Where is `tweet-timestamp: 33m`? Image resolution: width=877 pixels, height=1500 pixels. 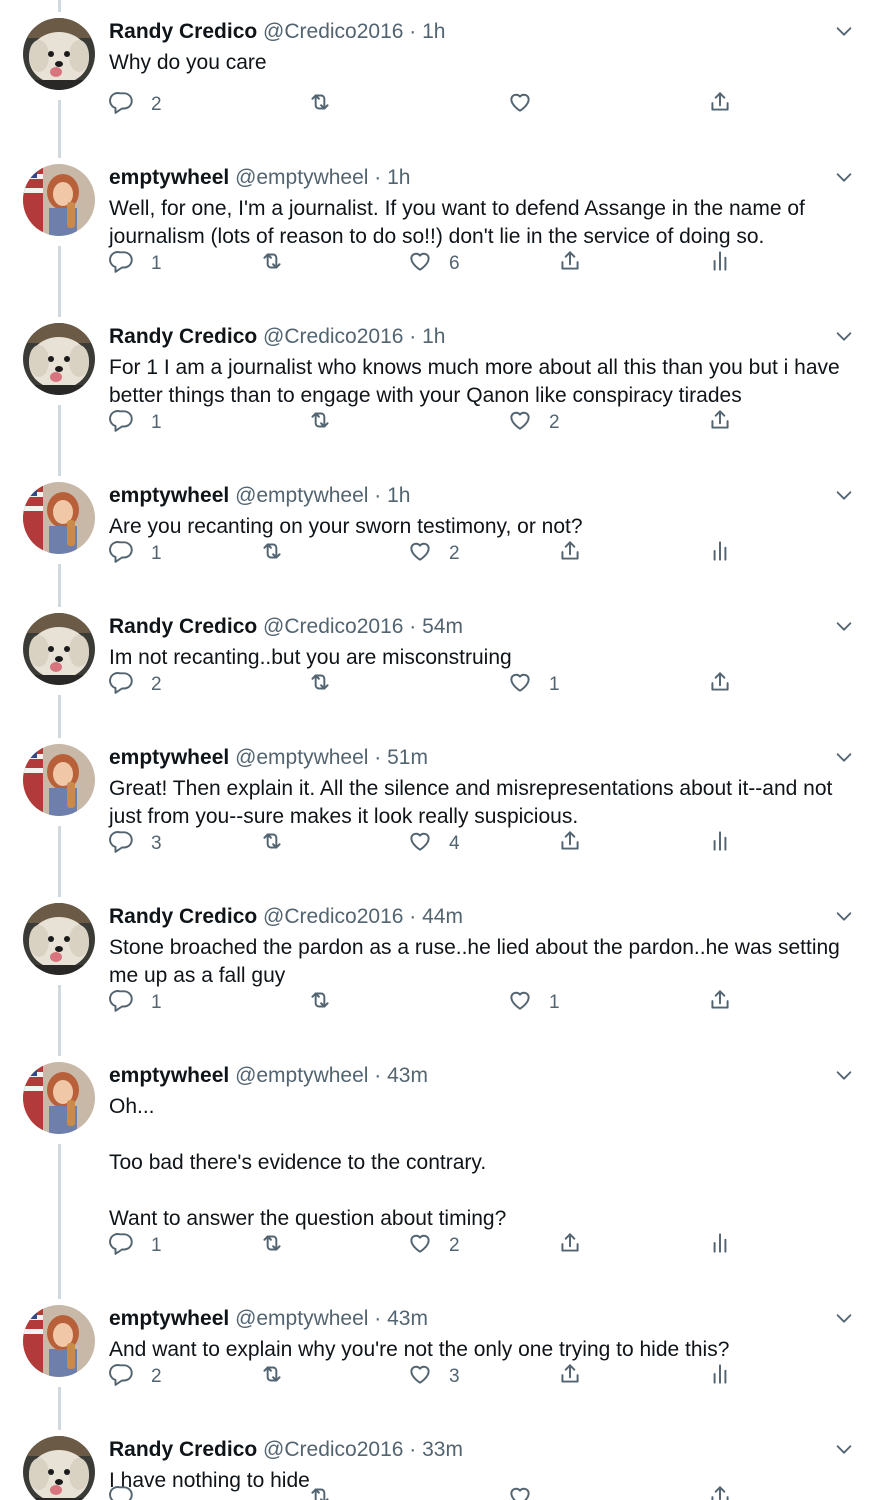
tweet-timestamp: 33m is located at coordinates (442, 1449).